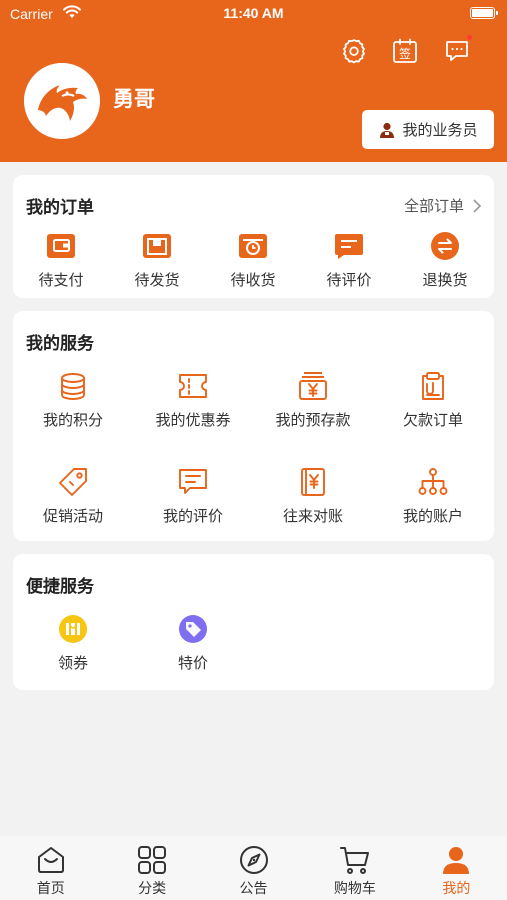 The width and height of the screenshot is (507, 900). Describe the element at coordinates (72, 420) in the screenshot. I see `service-points-label: 我的积分` at that location.